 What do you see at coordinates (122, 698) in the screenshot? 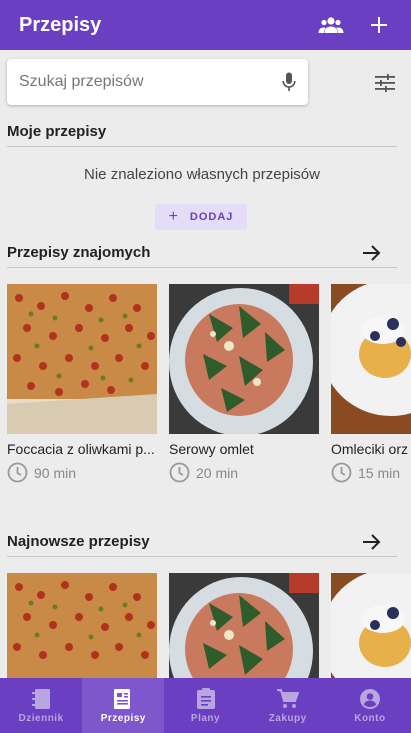
I see `recipe-book-icon` at bounding box center [122, 698].